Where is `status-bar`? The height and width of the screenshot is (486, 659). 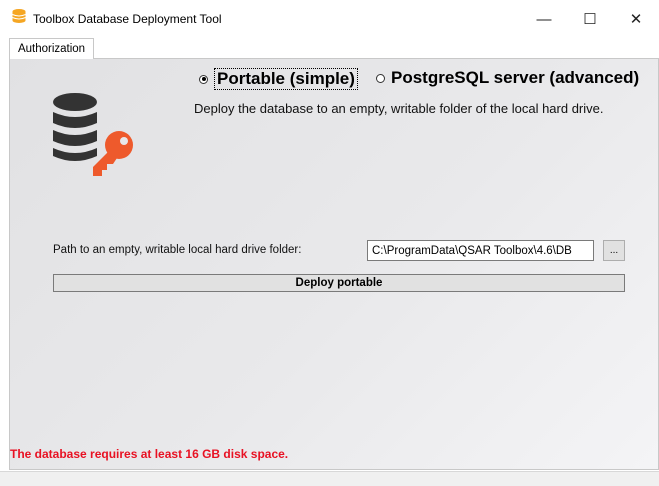
status-bar is located at coordinates (329, 478).